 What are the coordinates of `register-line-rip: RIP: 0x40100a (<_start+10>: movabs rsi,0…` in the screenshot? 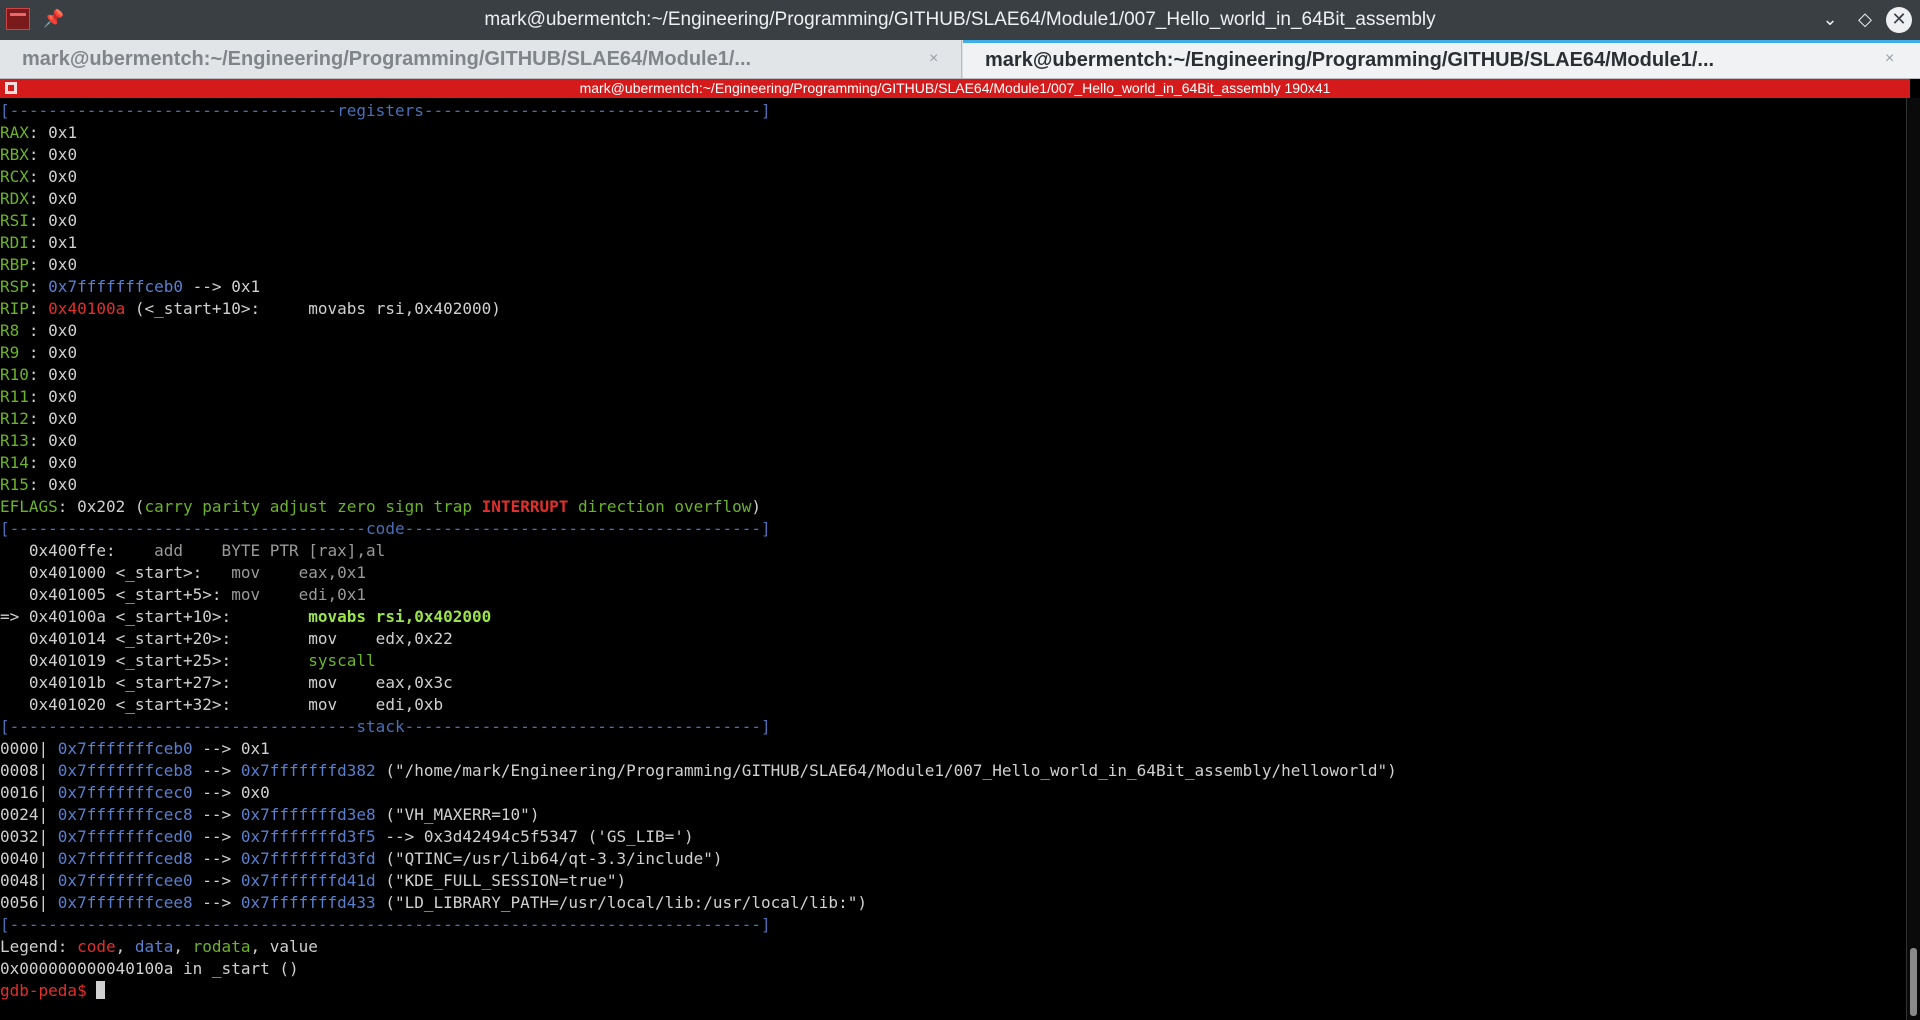 It's located at (250, 308).